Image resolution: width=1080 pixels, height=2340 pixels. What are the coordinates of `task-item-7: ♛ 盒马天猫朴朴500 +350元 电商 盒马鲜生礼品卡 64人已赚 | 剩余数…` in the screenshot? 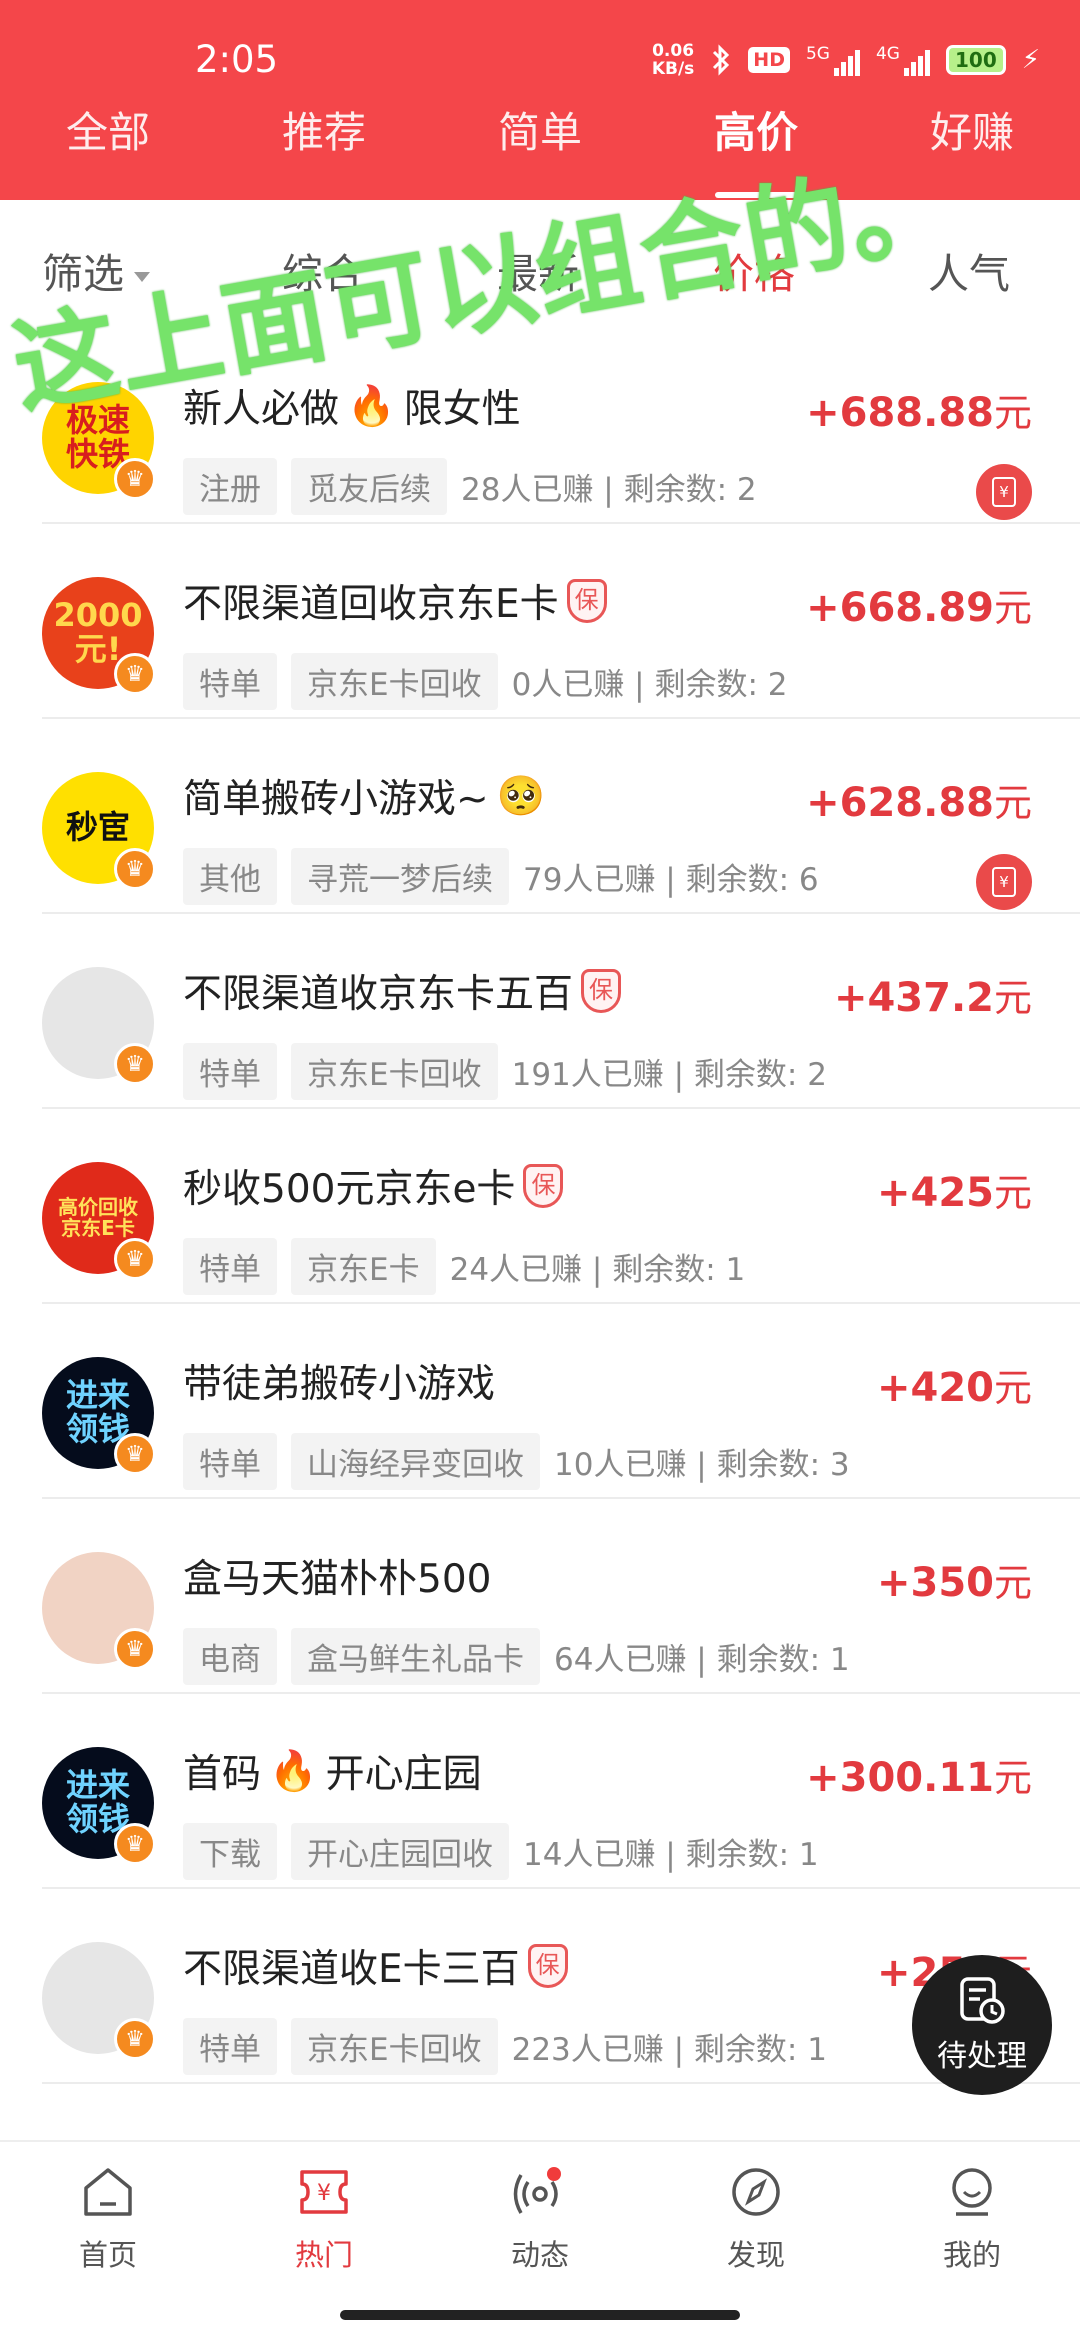 It's located at (540, 1597).